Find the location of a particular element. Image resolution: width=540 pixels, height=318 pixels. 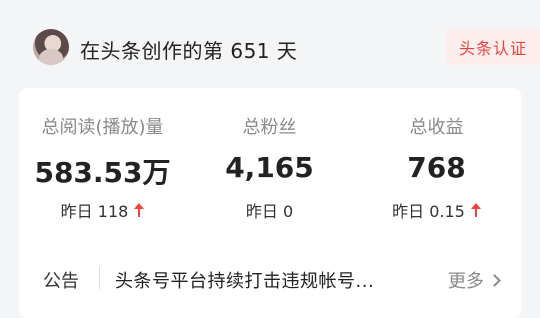

stat-value: 4,165 is located at coordinates (269, 167).